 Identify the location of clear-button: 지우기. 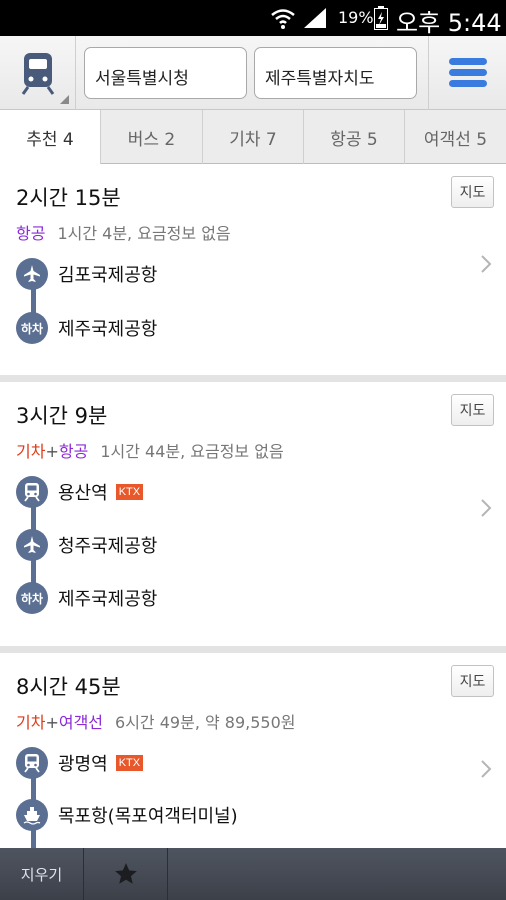
(42, 874).